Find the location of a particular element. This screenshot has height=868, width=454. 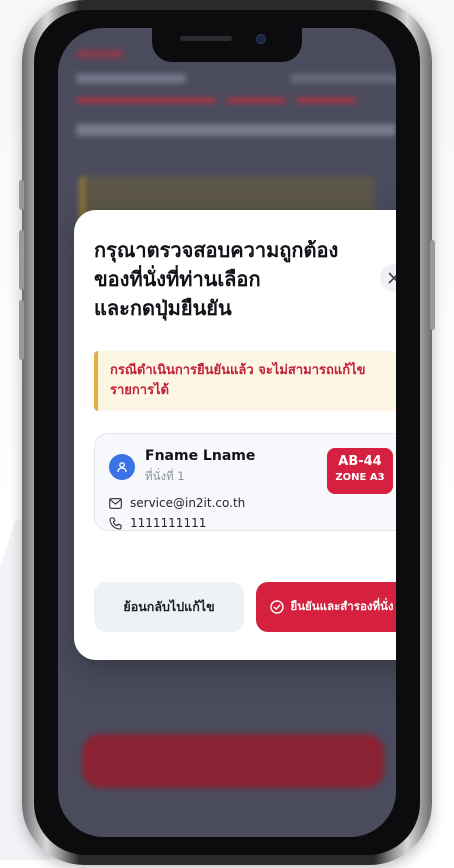

seat-code: AB-44 is located at coordinates (360, 461).